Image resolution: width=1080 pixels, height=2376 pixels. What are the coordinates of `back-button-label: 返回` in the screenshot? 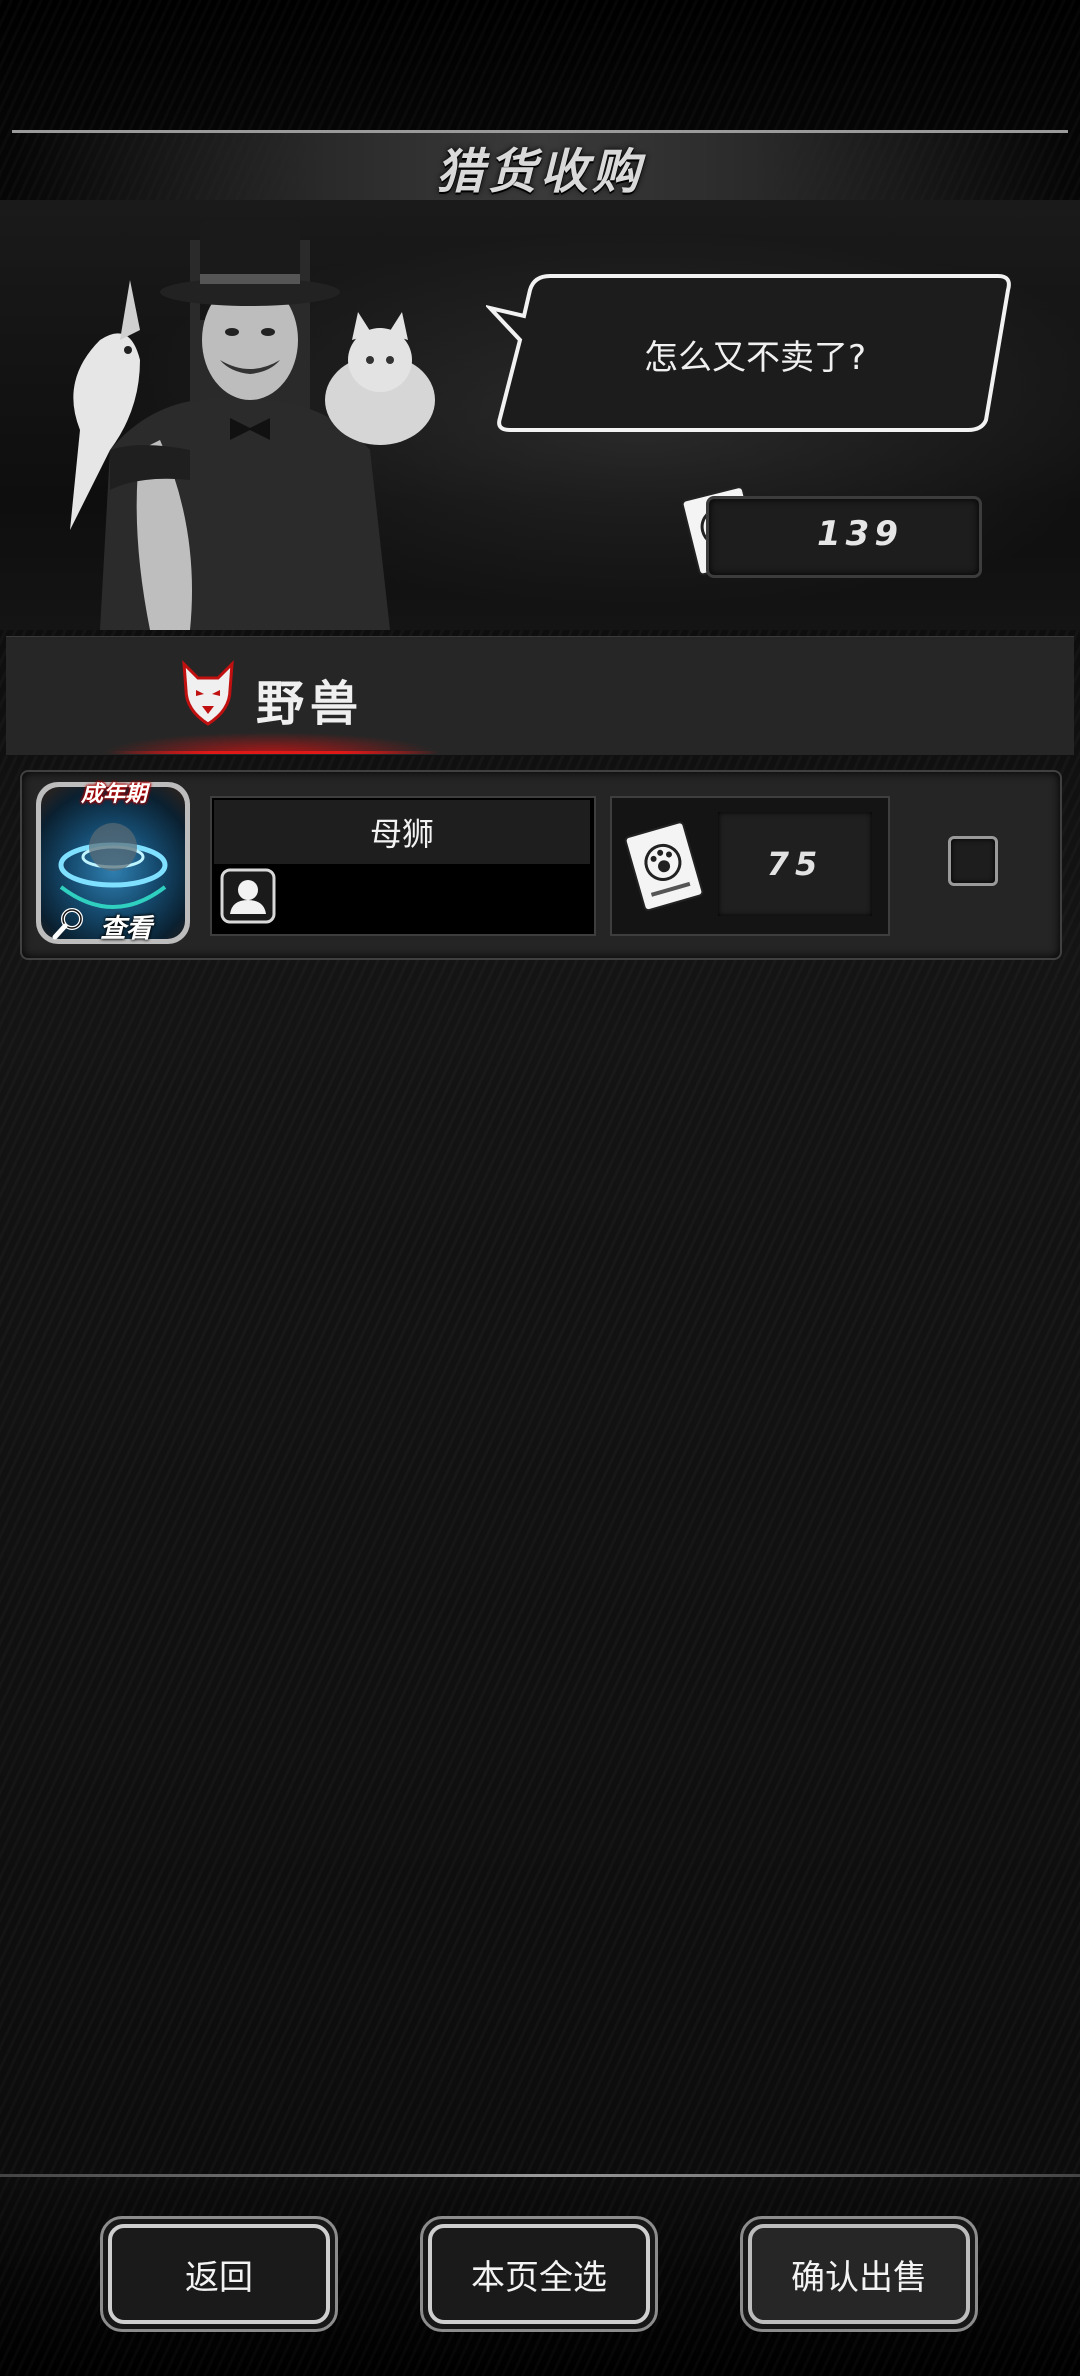 It's located at (219, 2274).